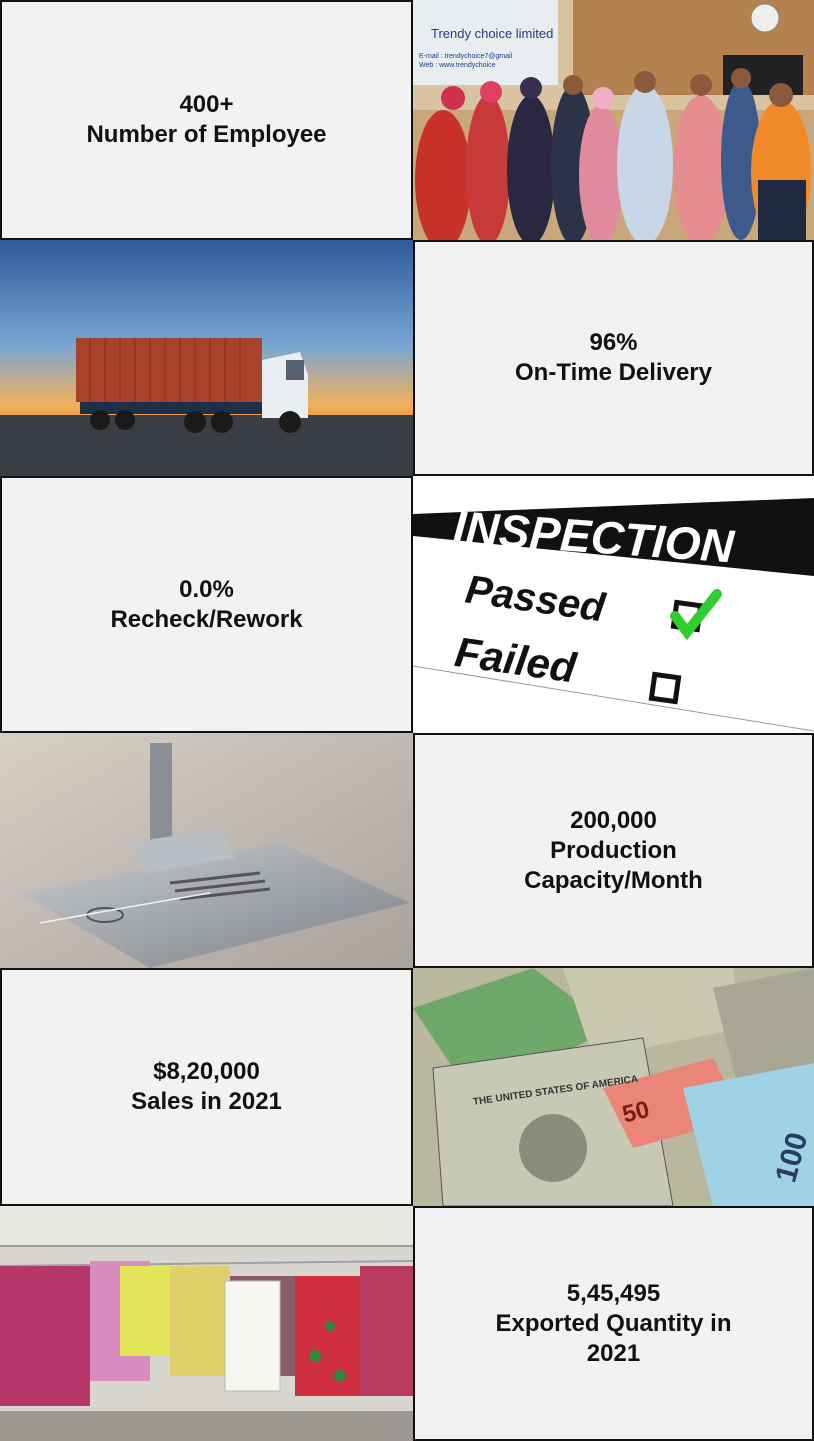 The width and height of the screenshot is (814, 1441). I want to click on stat-capacity-label-line1: Production, so click(613, 850).